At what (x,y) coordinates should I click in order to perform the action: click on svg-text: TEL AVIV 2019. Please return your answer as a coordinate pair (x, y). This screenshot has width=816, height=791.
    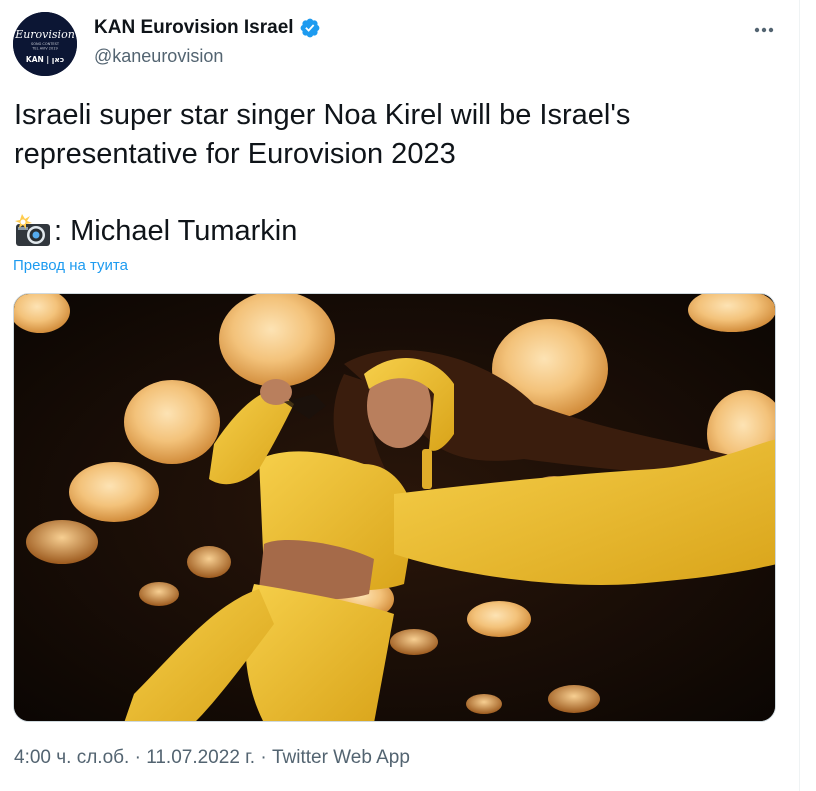
    Looking at the image, I should click on (44, 49).